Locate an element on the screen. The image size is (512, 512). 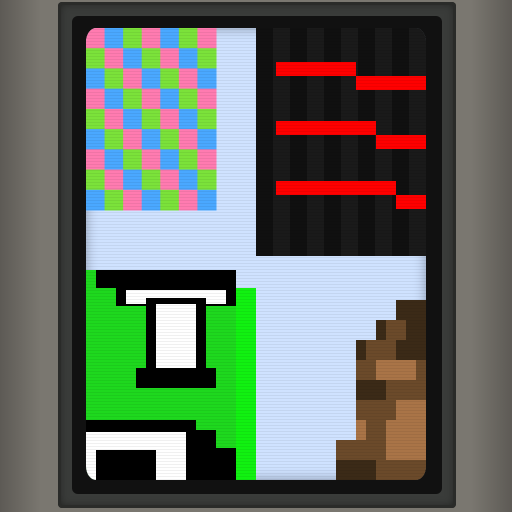
creature-highlight is located at coordinates (246, 384).